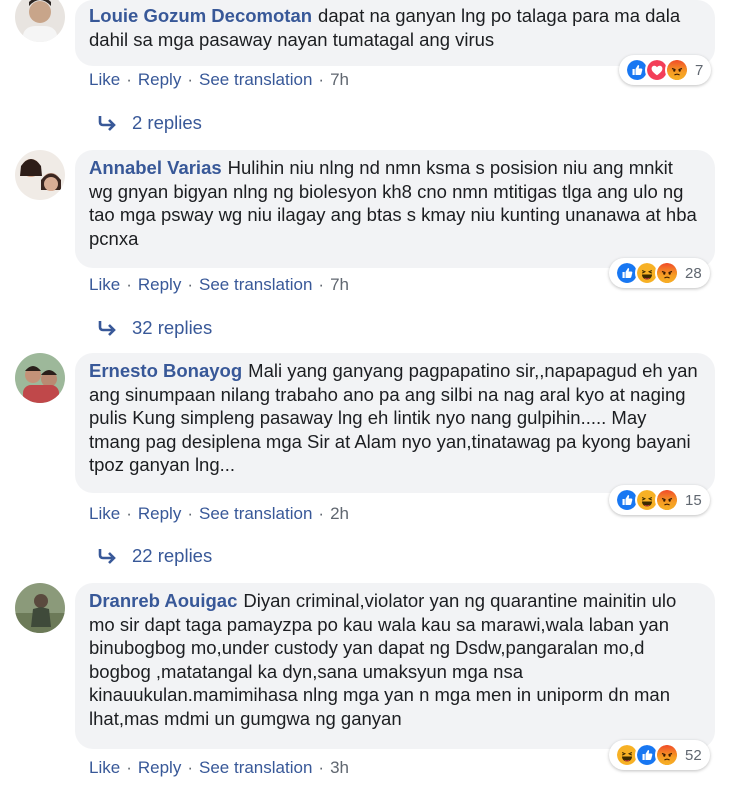 The height and width of the screenshot is (791, 750). Describe the element at coordinates (167, 122) in the screenshot. I see `replies-count: 2 replies` at that location.